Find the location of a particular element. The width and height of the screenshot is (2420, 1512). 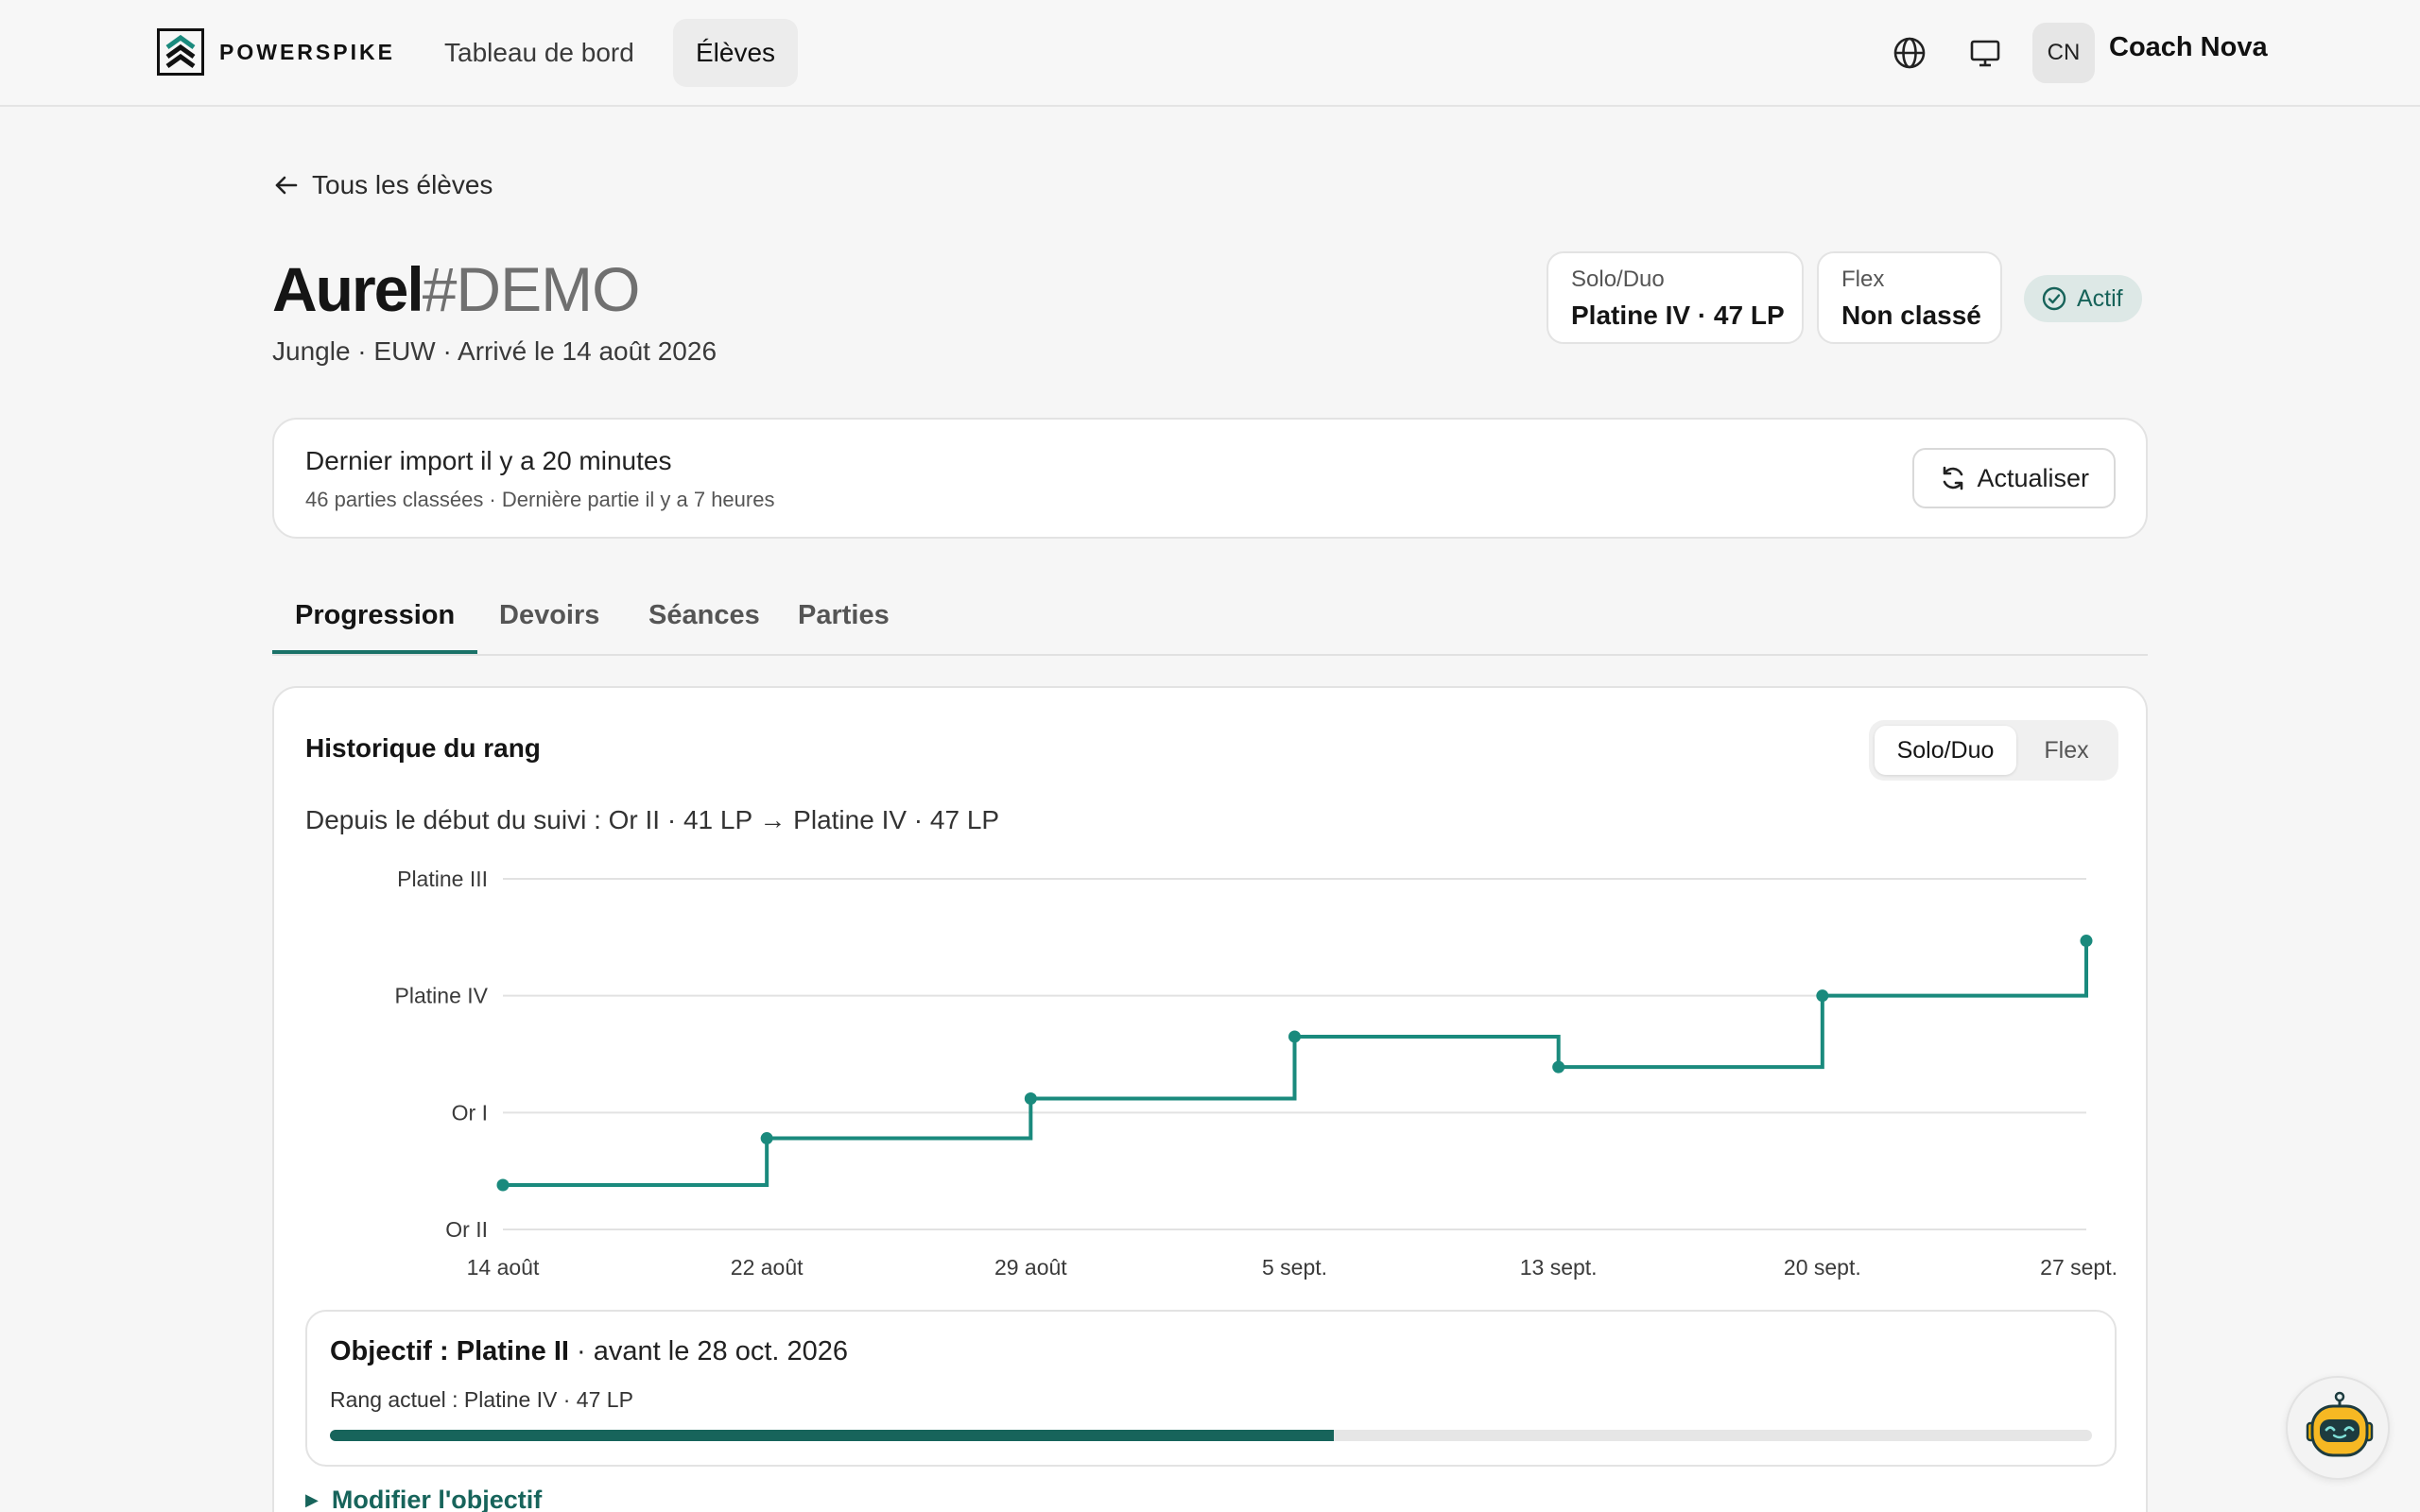

check-circle-icon is located at coordinates (2054, 298).